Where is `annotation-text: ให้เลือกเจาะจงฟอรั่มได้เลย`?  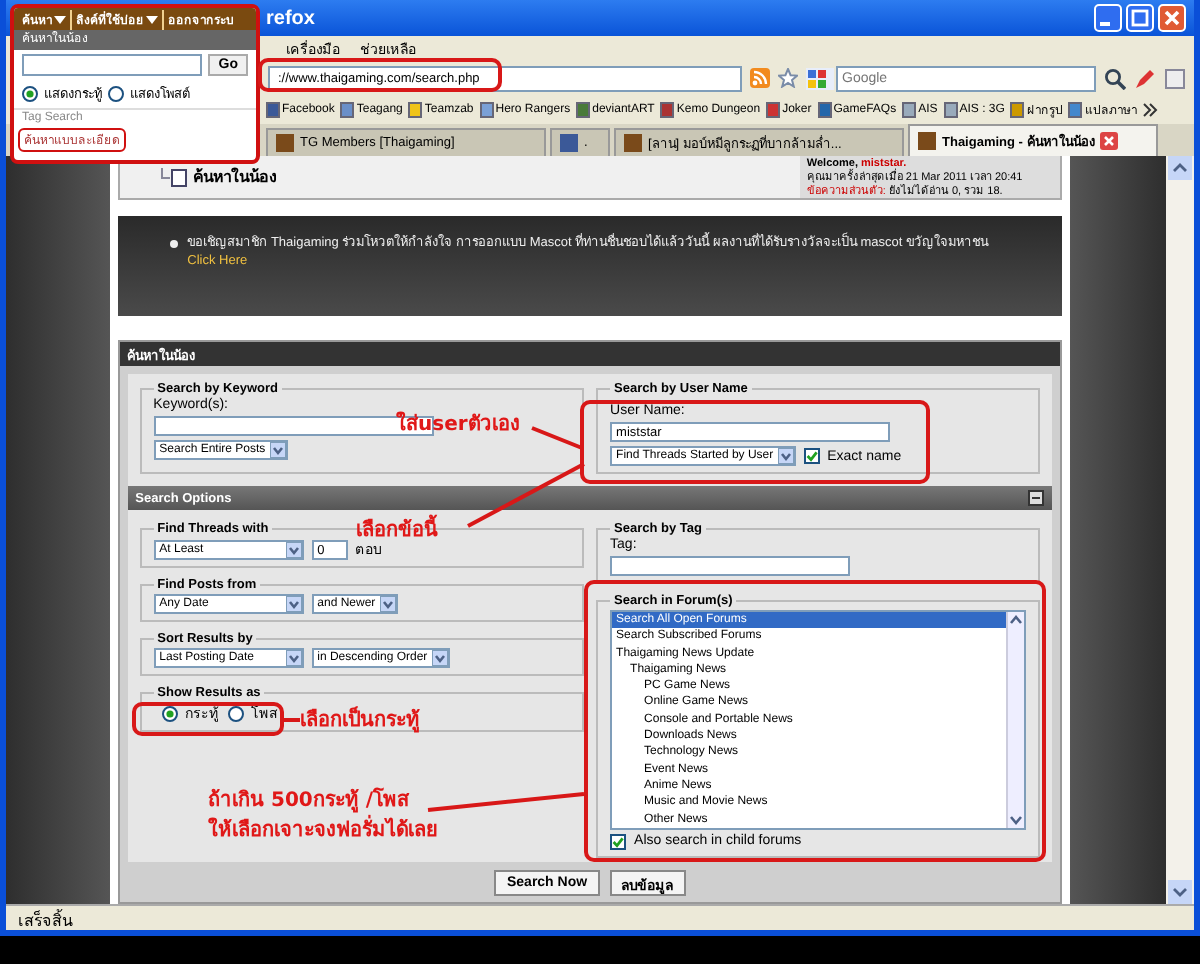
annotation-text: ให้เลือกเจาะจงฟอรั่มได้เลย is located at coordinates (323, 829).